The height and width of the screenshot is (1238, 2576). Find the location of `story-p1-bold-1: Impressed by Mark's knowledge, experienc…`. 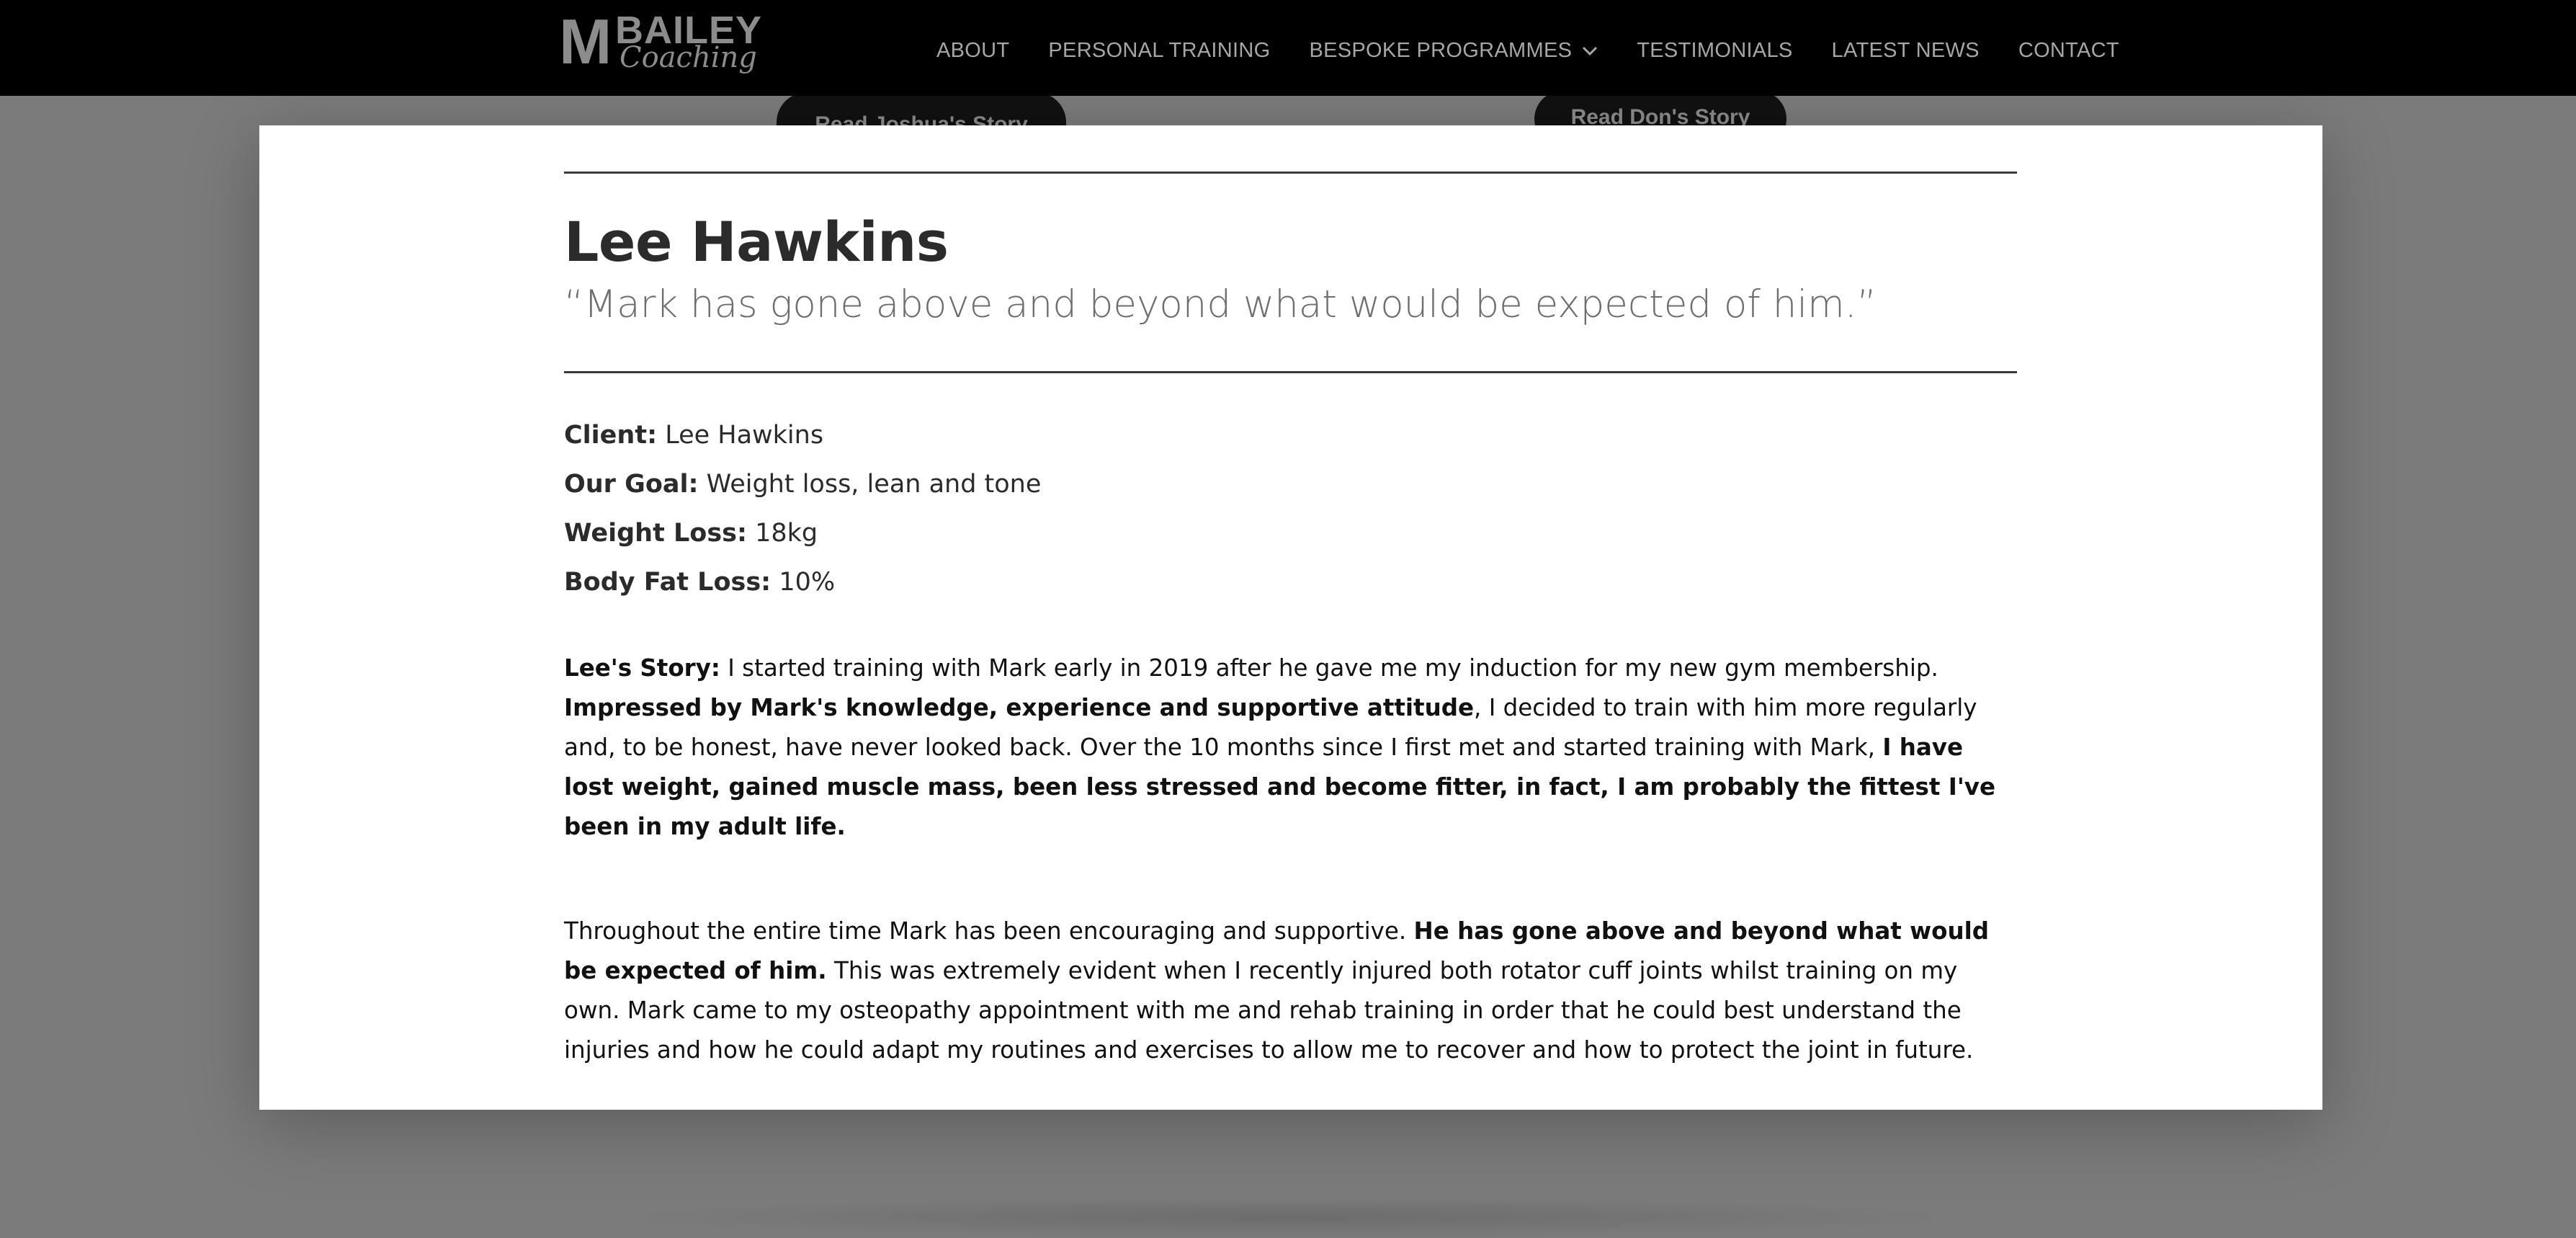

story-p1-bold-1: Impressed by Mark's knowledge, experienc… is located at coordinates (1020, 707).